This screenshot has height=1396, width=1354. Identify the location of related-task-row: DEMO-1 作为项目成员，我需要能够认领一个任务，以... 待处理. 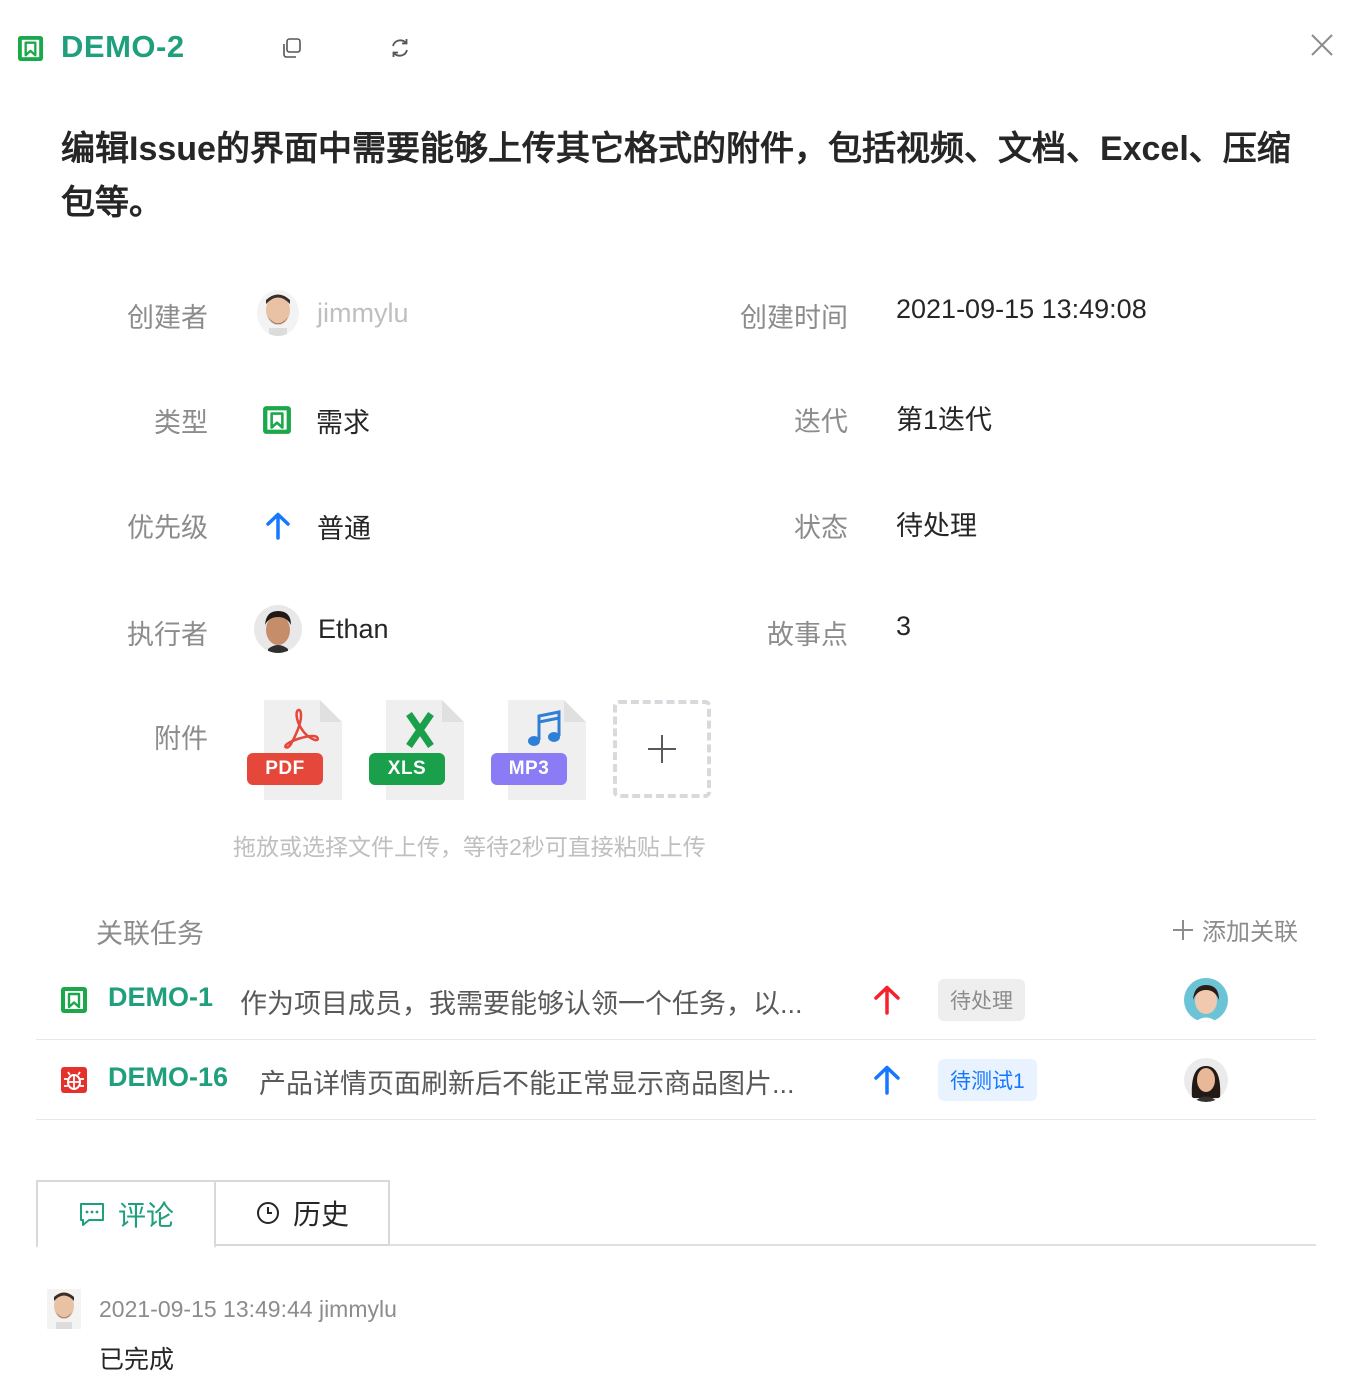
(676, 1000).